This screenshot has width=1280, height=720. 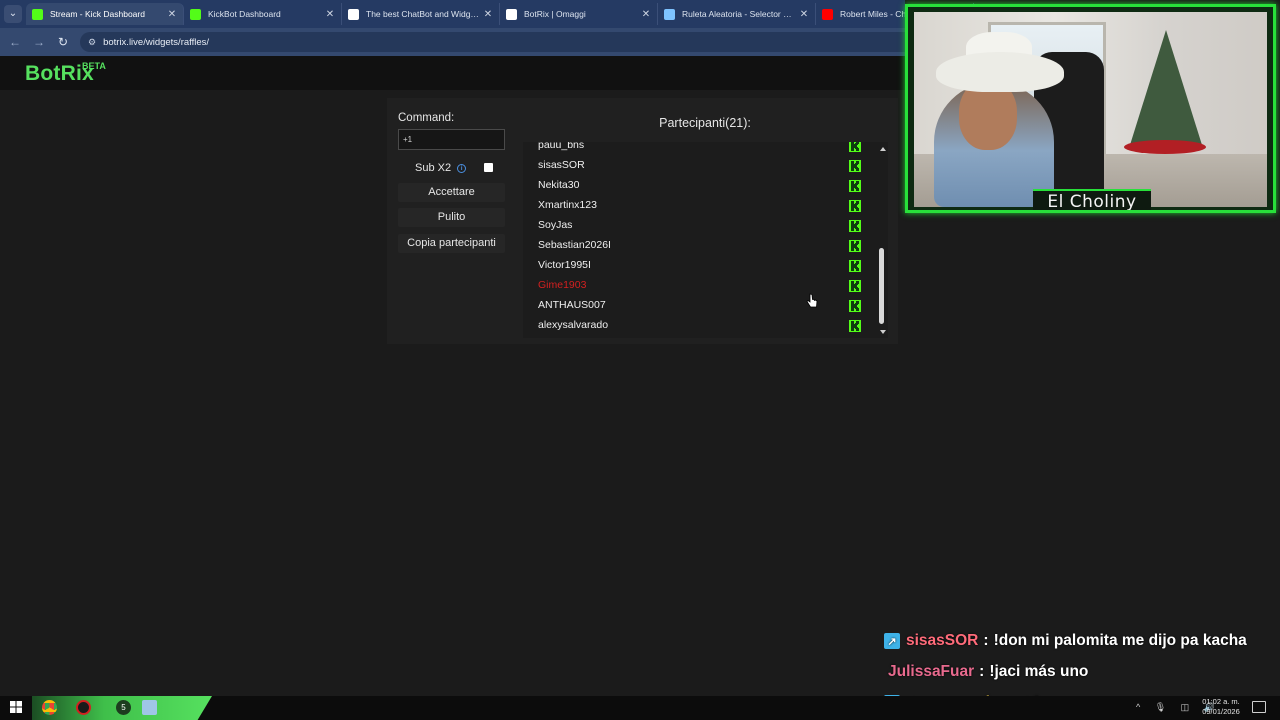 I want to click on webcam-tree-skirt, so click(x=1165, y=147).